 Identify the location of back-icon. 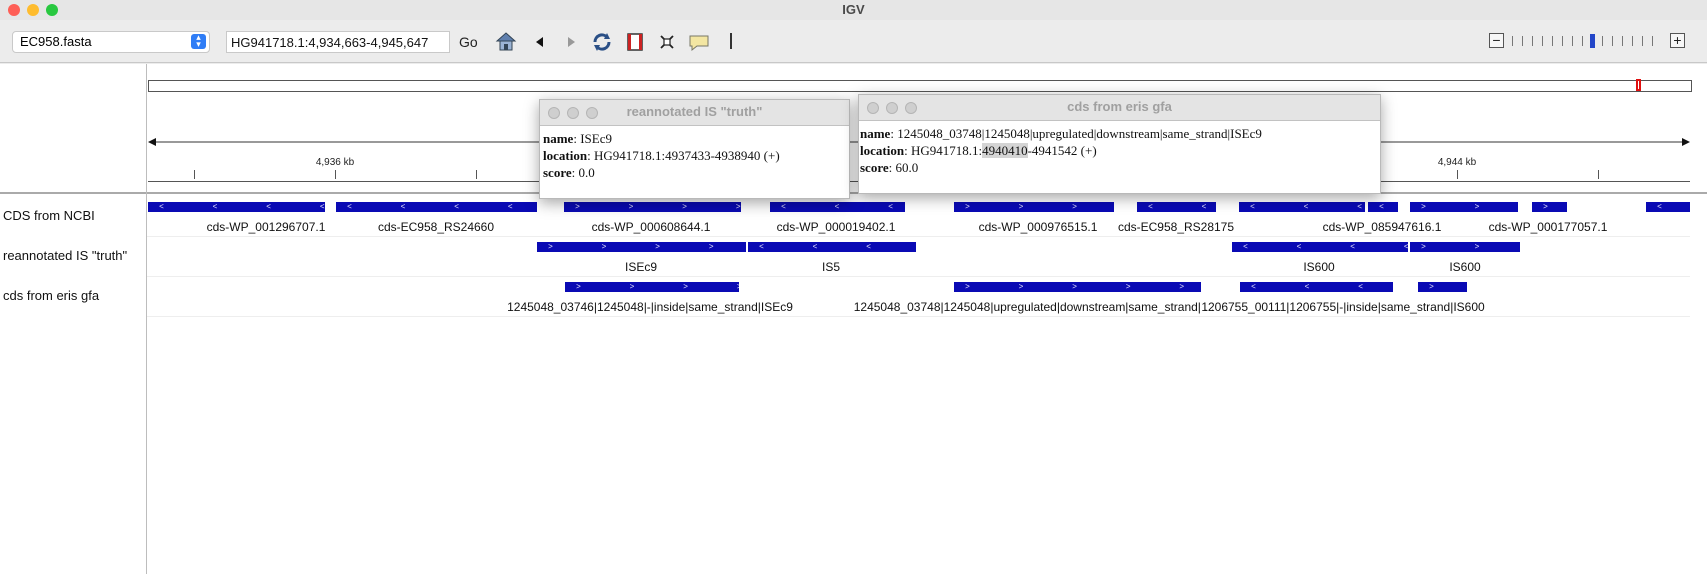
(540, 42).